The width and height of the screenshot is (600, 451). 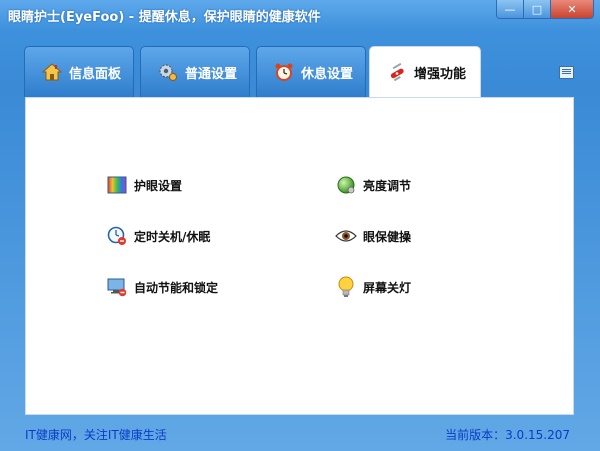 I want to click on tab-info-panel: 信息面板, so click(x=79, y=71).